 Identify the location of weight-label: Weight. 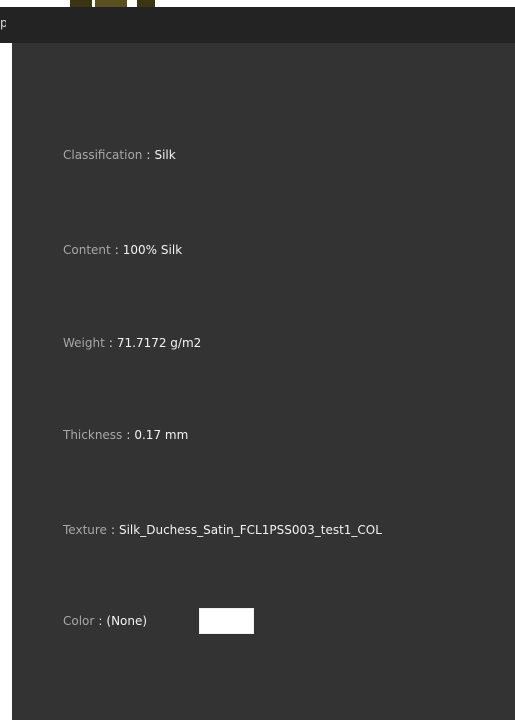
(84, 343).